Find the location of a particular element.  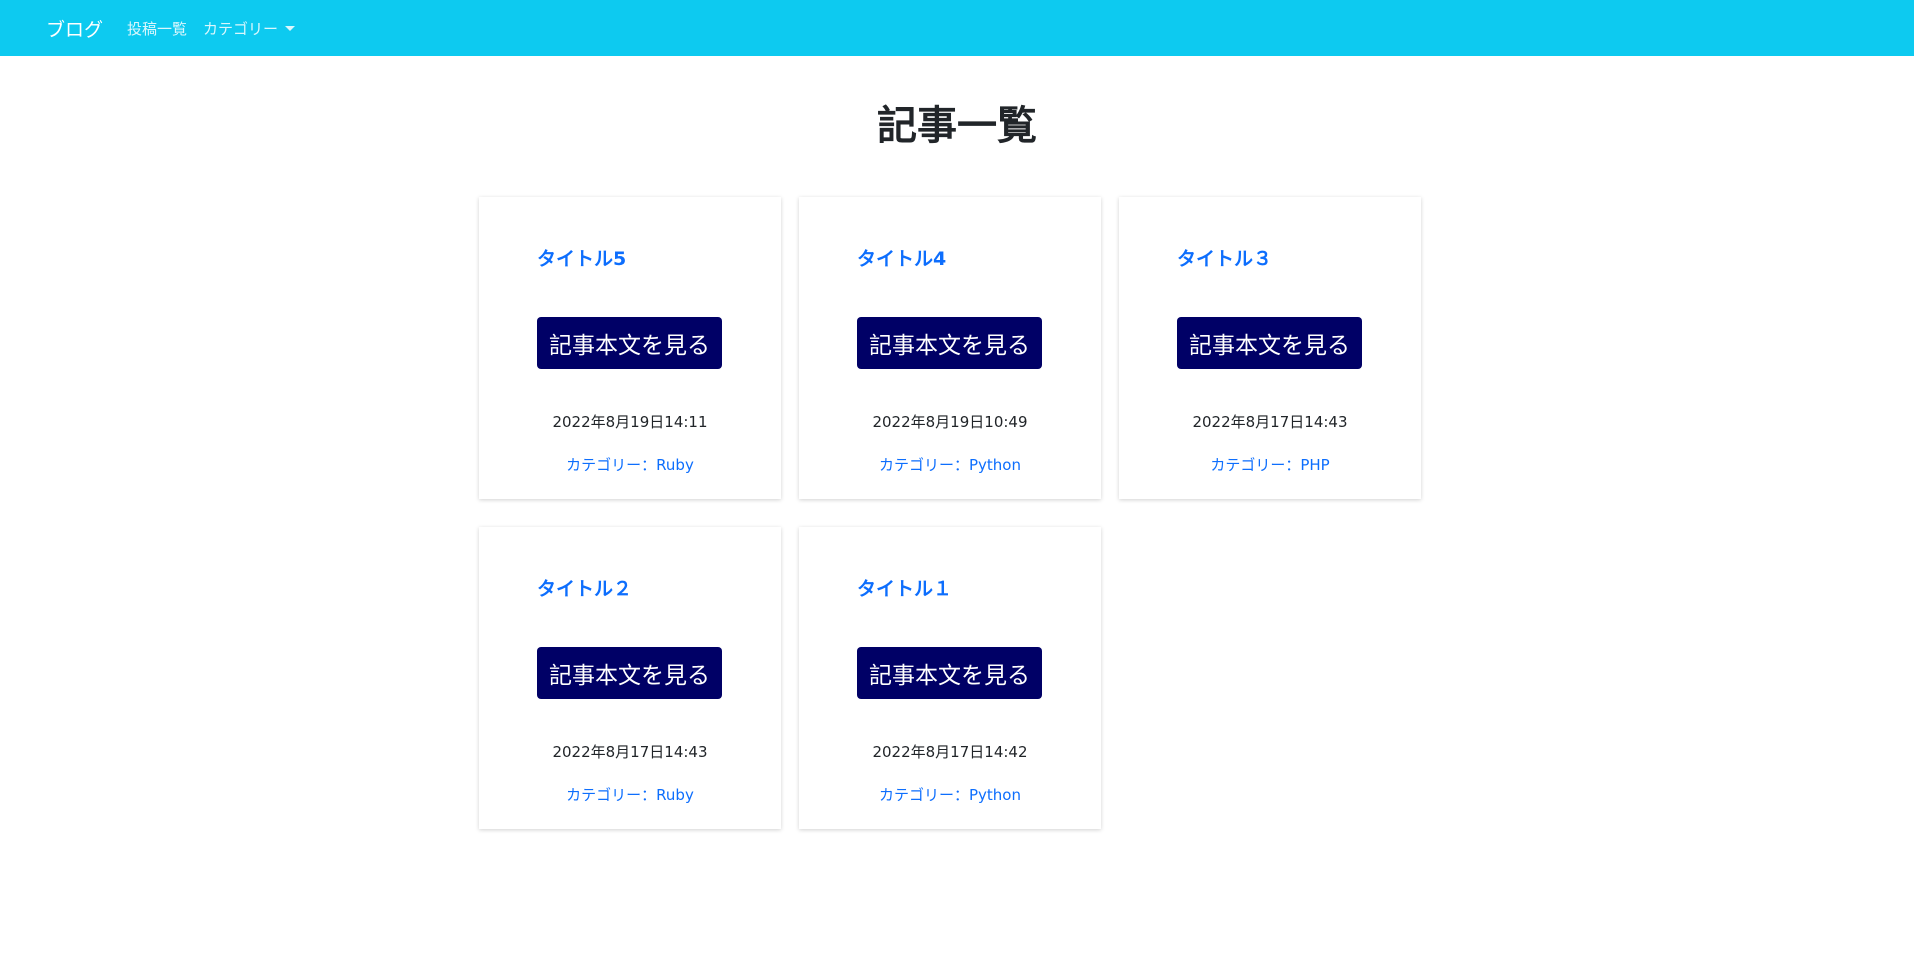

post-card: タイトル5 記事本文を見る 2022年8月19日14:11 カテゴリー：Ruby is located at coordinates (630, 348).